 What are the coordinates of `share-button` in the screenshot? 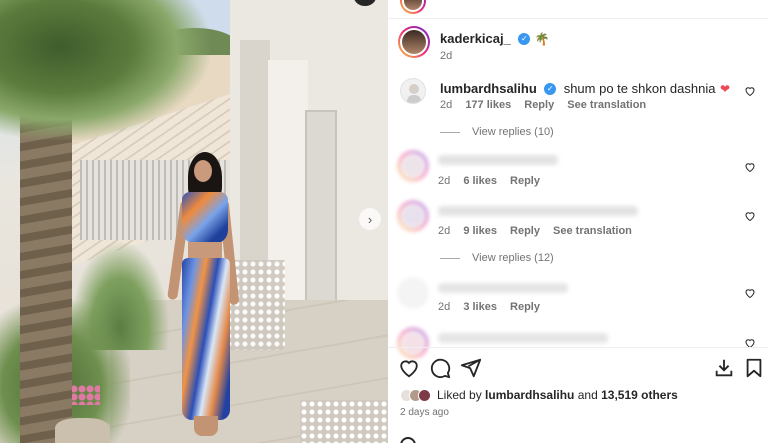 It's located at (471, 368).